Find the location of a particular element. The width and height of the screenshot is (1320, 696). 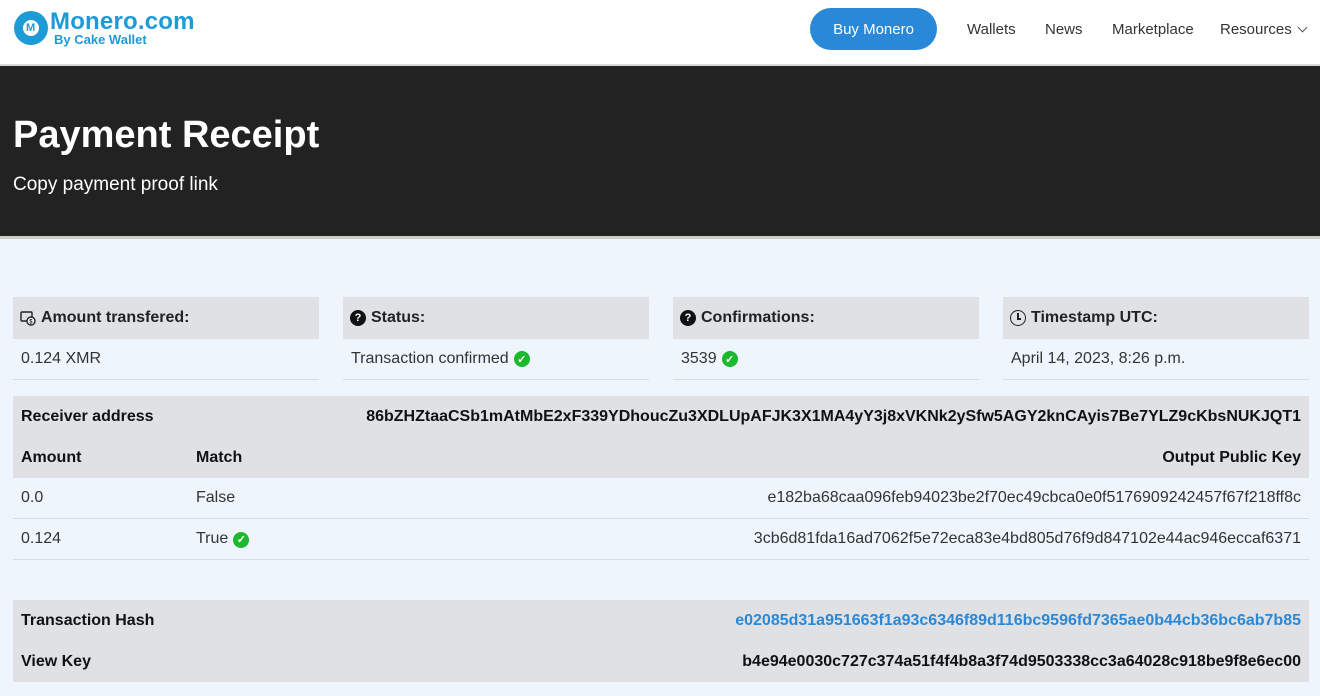

card-status-value: Transaction confirmed is located at coordinates (430, 358).